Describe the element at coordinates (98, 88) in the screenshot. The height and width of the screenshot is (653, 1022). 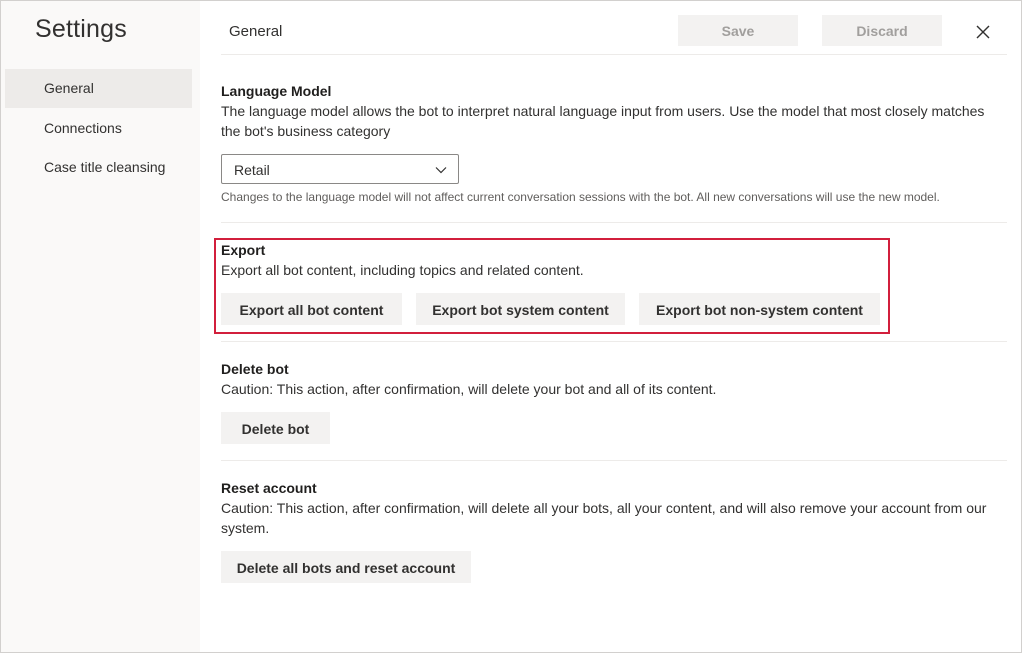
I see `sidebar-item-general: General` at that location.